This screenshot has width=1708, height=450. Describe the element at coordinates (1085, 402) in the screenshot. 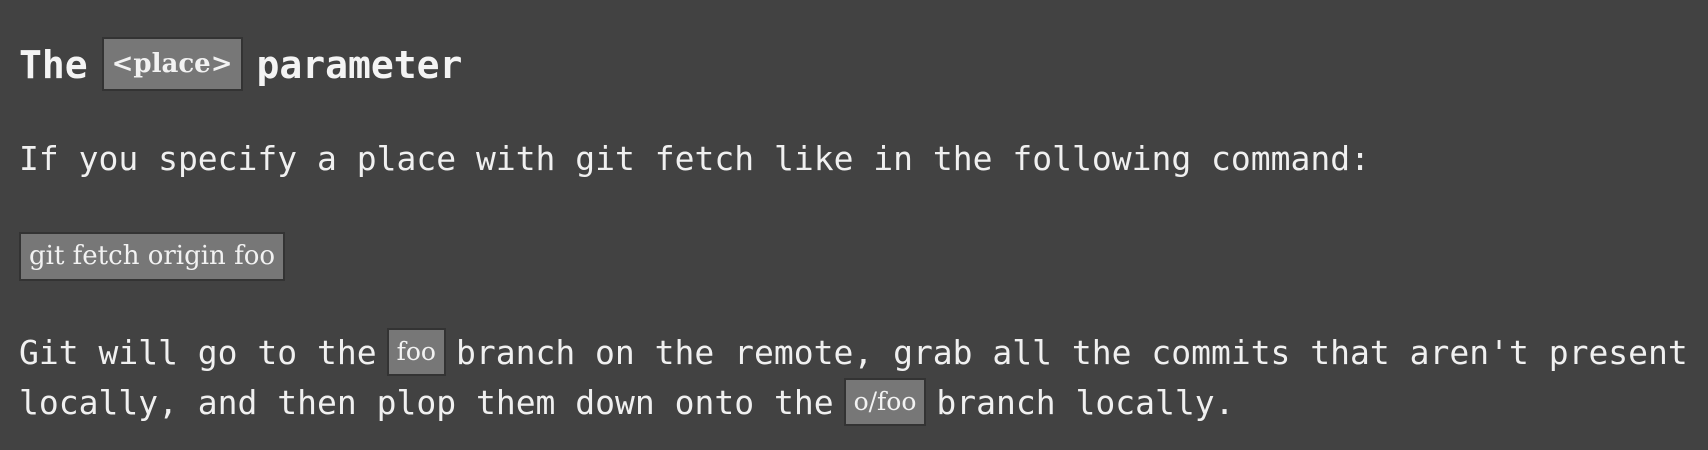

I see `explanation-text: branch locally.` at that location.